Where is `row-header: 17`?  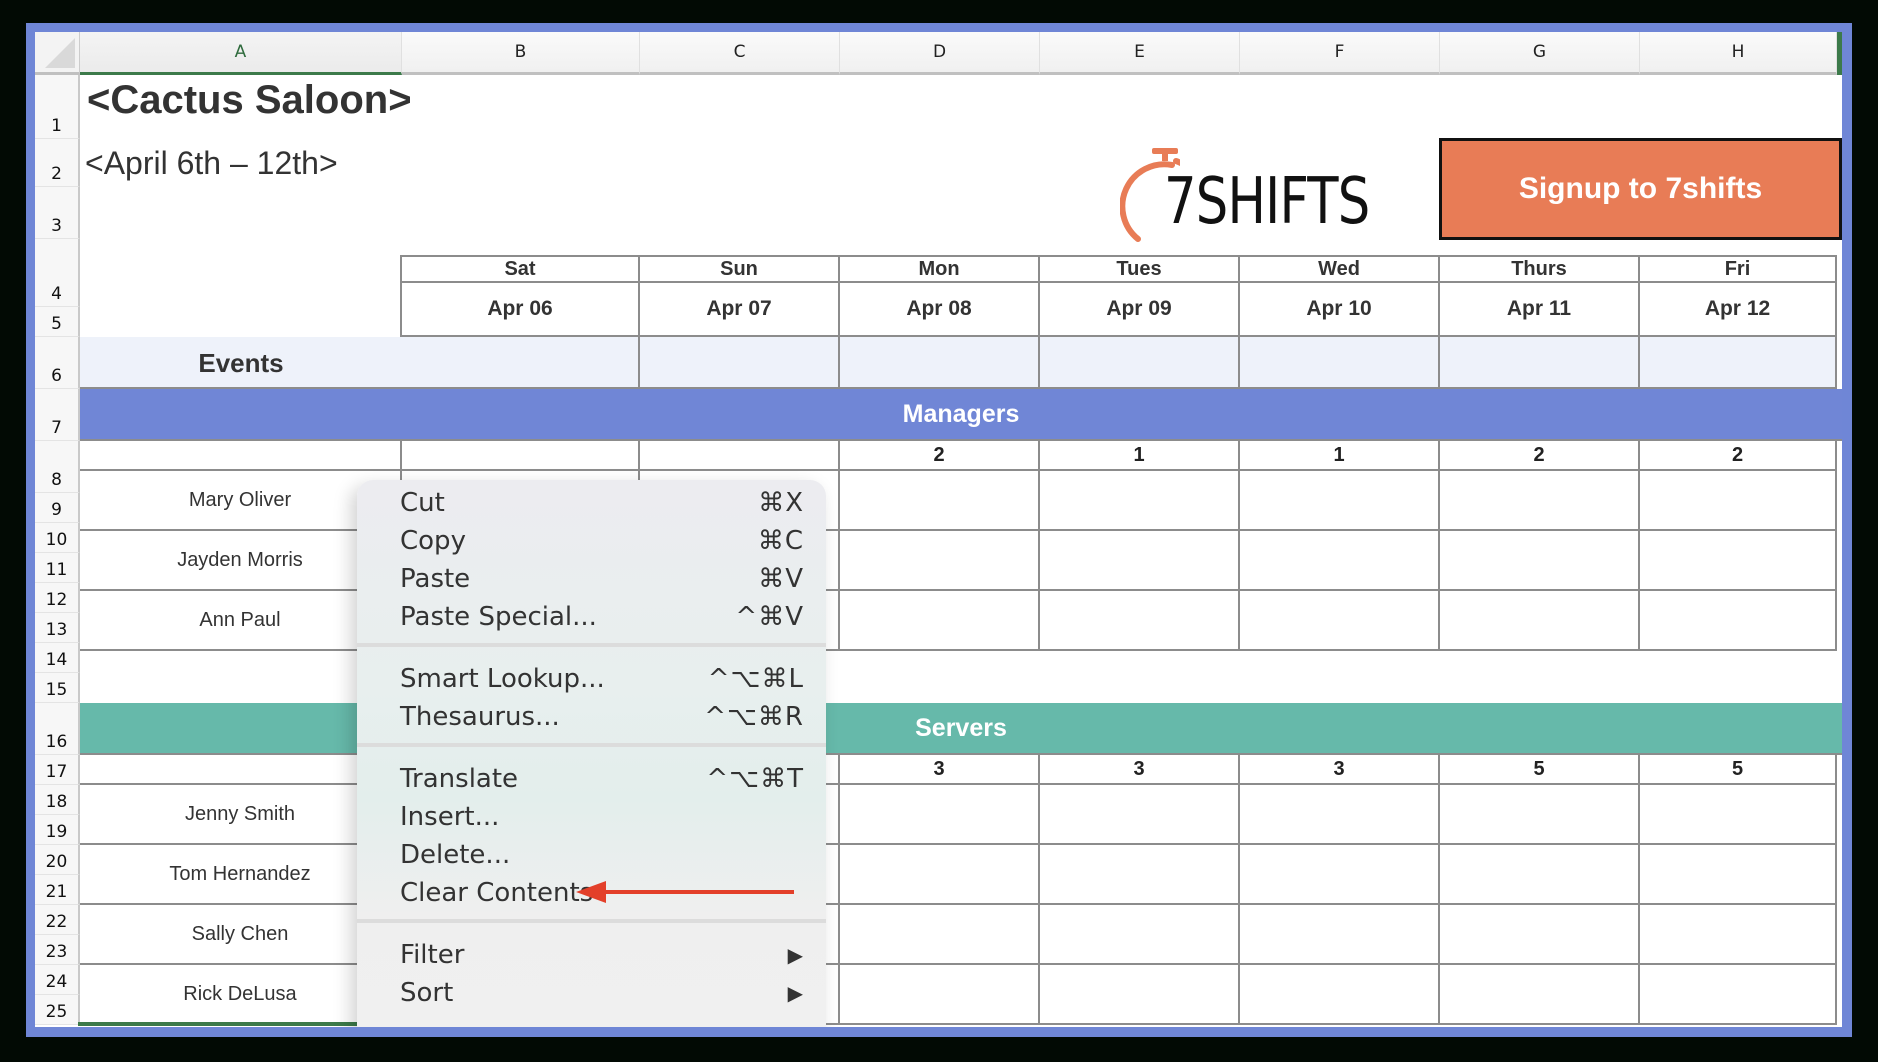 row-header: 17 is located at coordinates (57, 770).